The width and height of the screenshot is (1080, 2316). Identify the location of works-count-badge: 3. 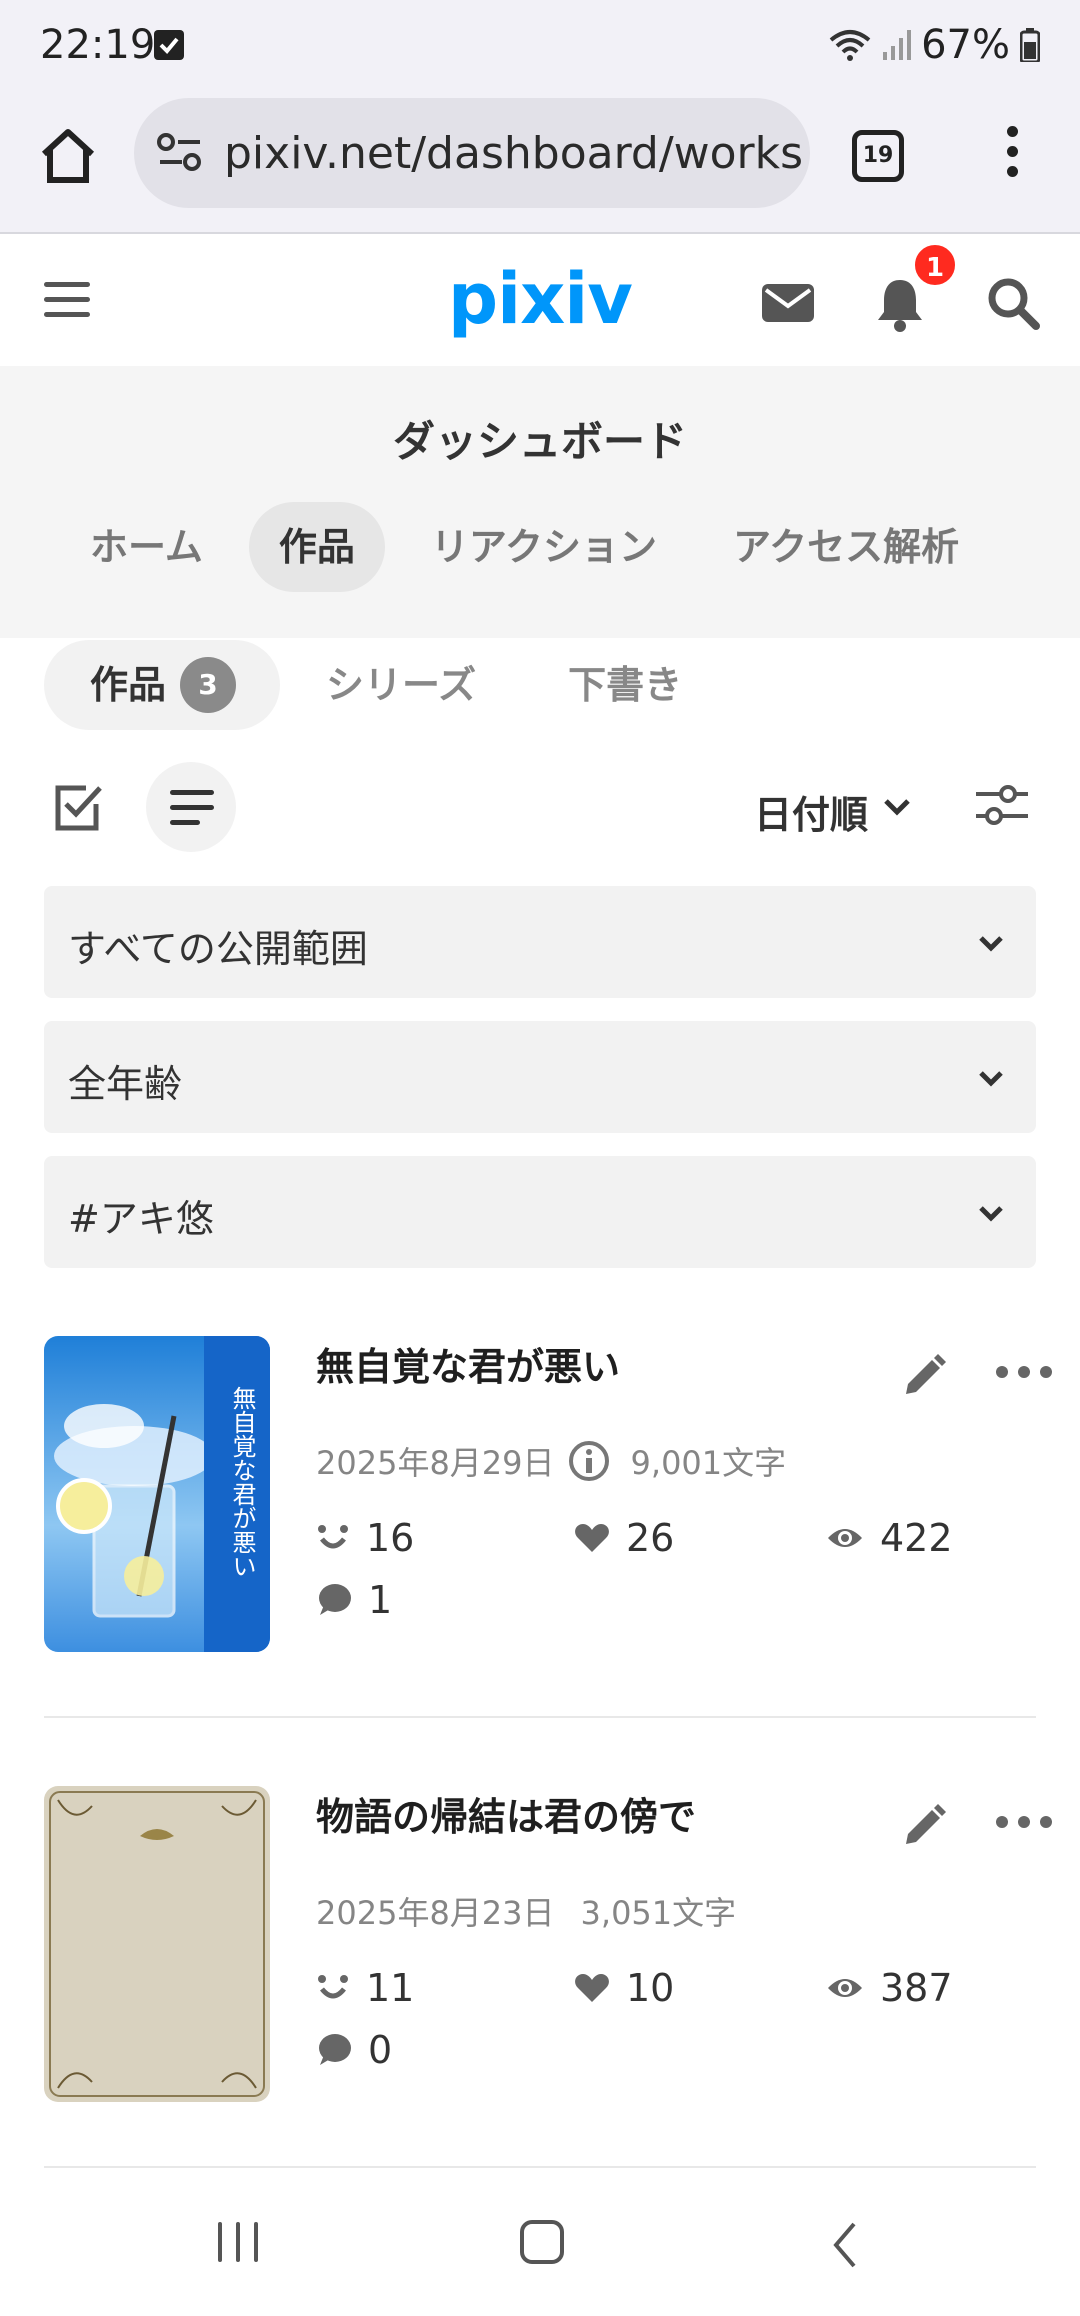
(208, 685).